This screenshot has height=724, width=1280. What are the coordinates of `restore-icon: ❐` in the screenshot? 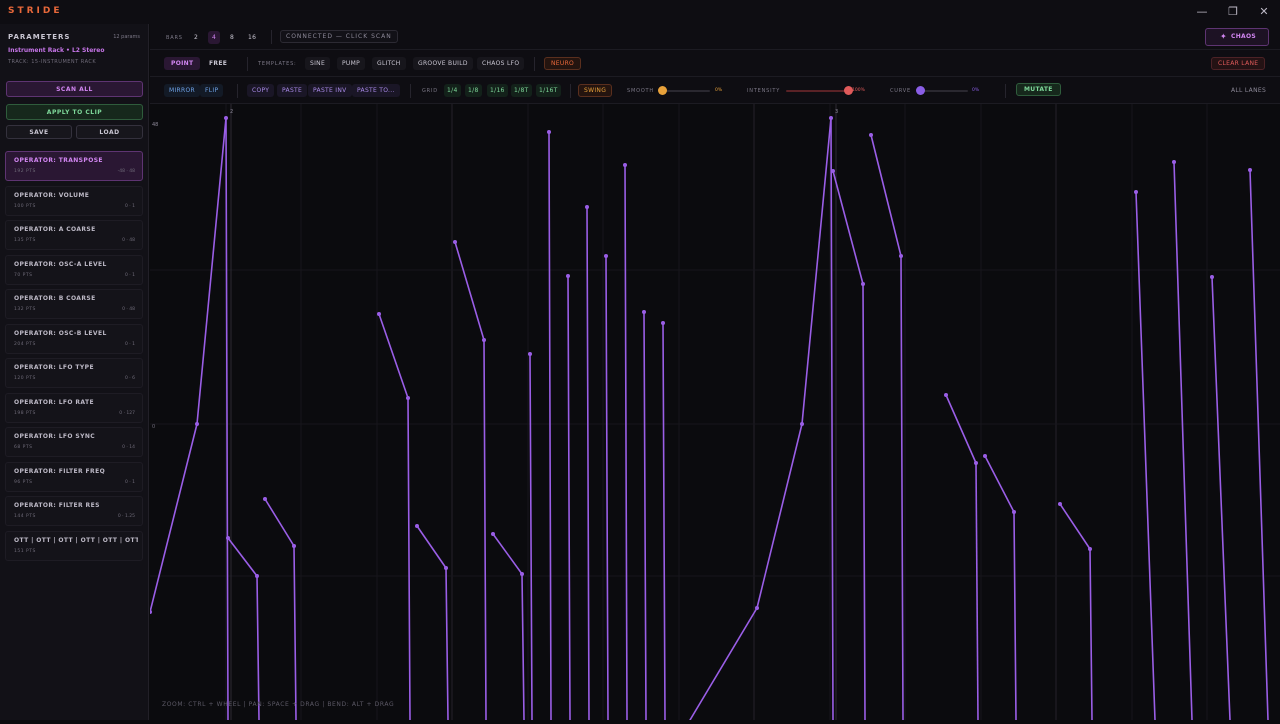 It's located at (1233, 12).